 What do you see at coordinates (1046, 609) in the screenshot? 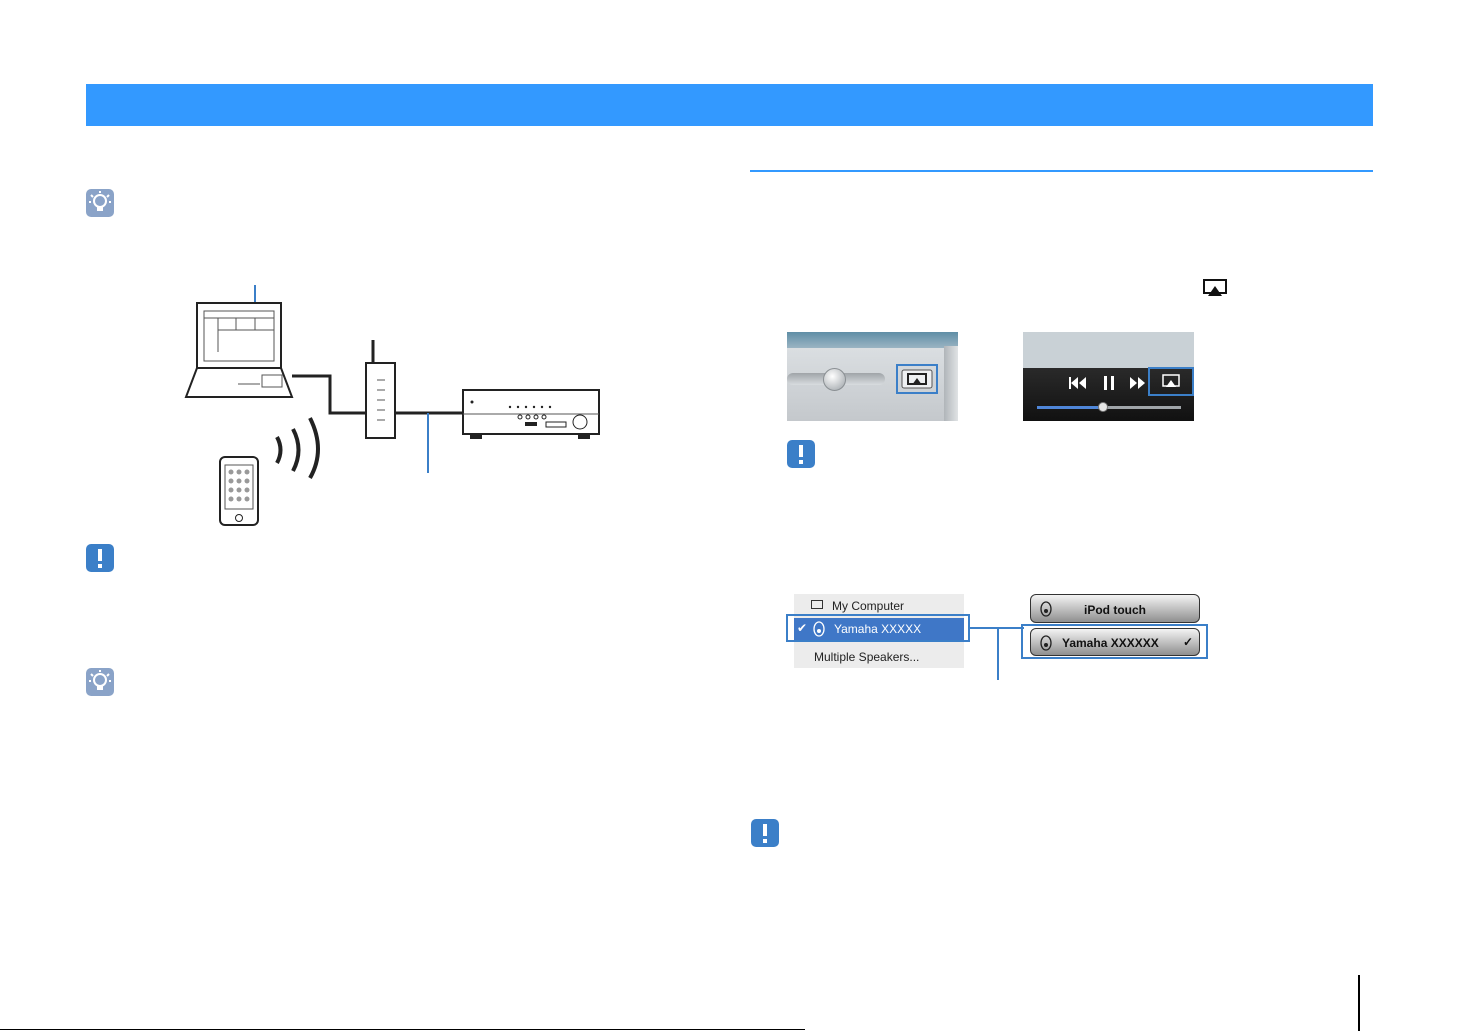
I see `speaker-icon` at bounding box center [1046, 609].